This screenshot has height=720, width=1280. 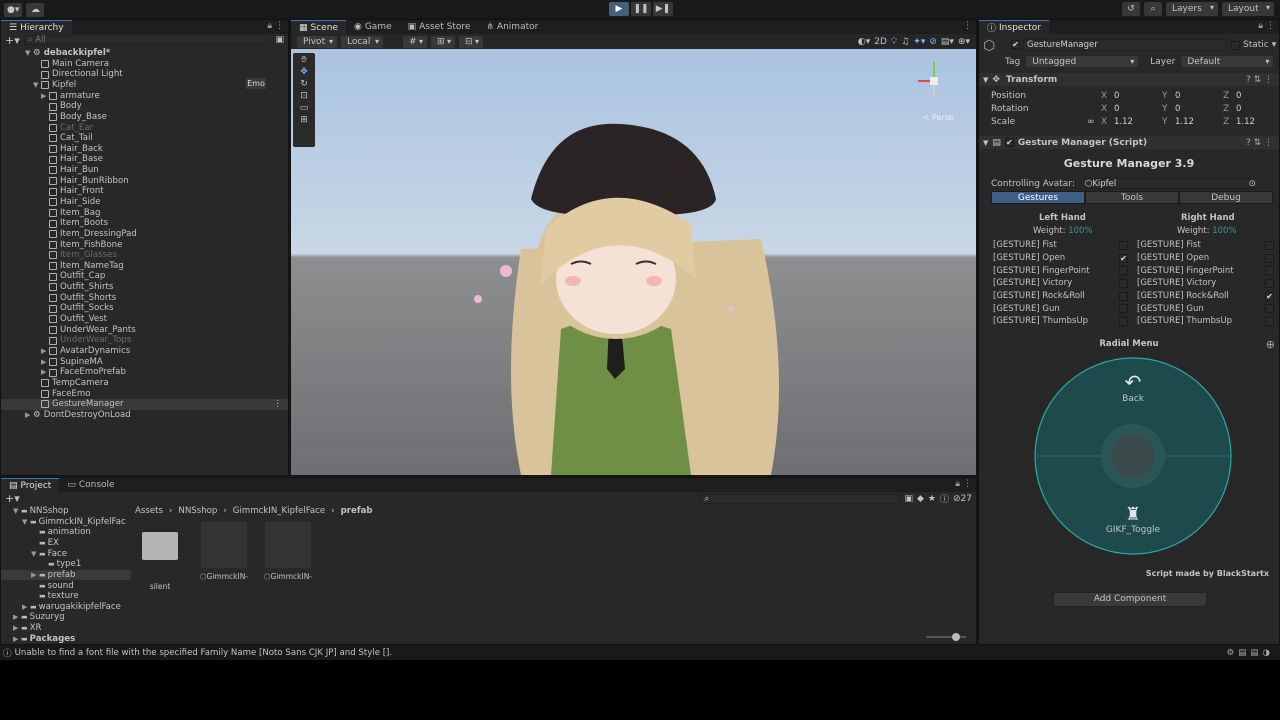 What do you see at coordinates (864, 42) in the screenshot?
I see `shading-icon: ◐▾` at bounding box center [864, 42].